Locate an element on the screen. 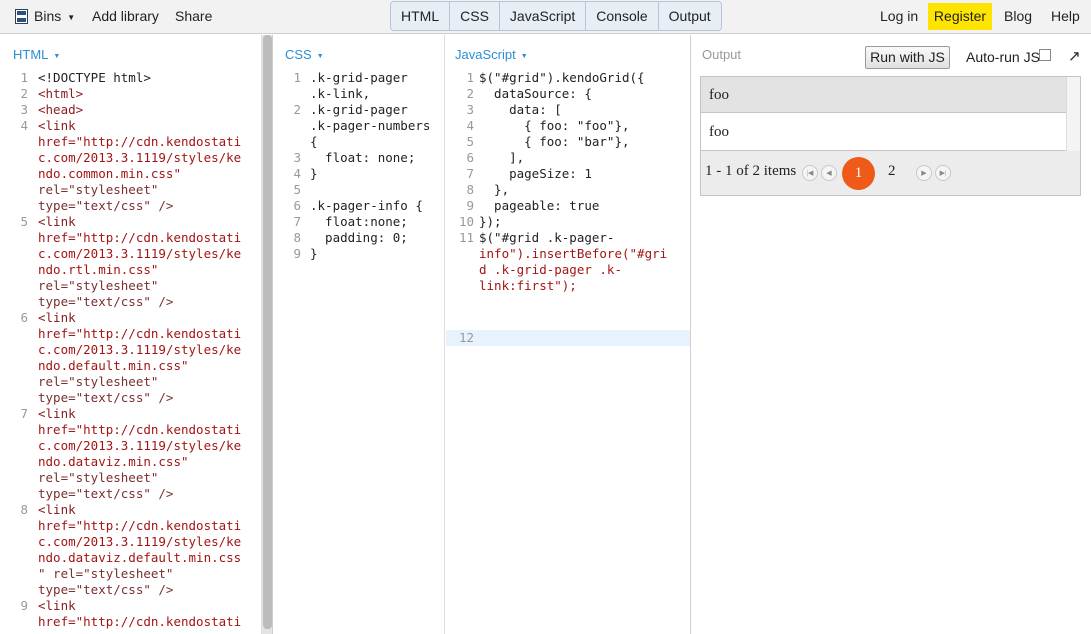  code-line: .k-pager-numbers is located at coordinates (370, 125).